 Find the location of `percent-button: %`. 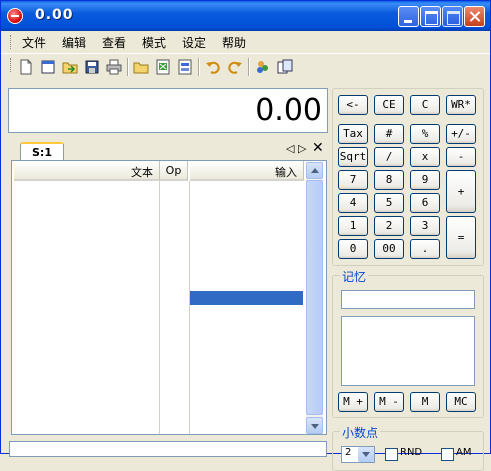

percent-button: % is located at coordinates (425, 134).